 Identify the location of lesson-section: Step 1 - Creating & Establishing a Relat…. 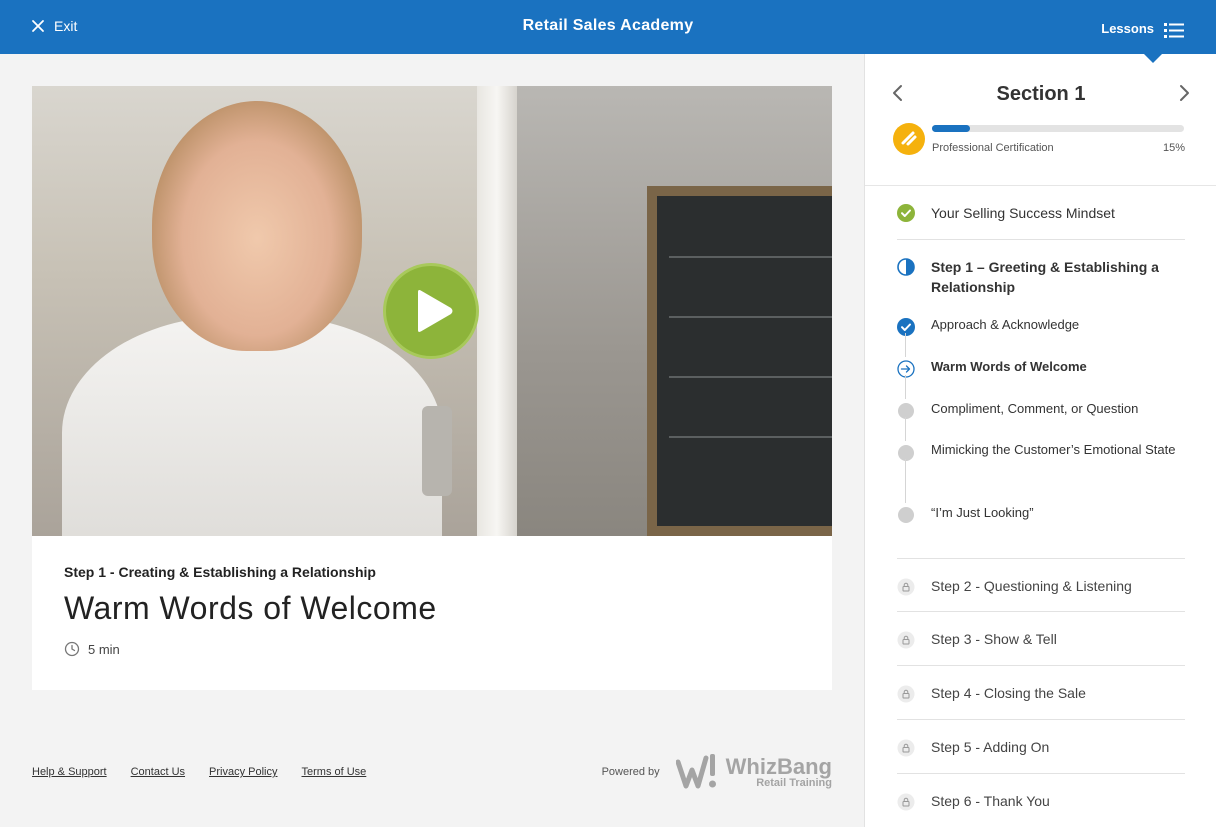
(220, 572).